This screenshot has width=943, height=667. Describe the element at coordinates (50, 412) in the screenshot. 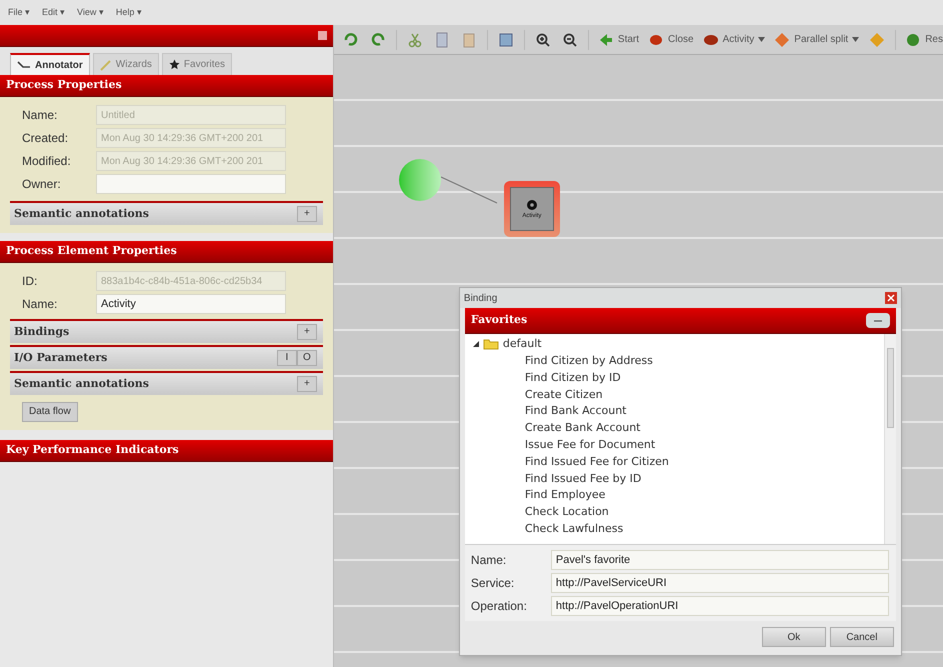

I see `data-flow-button: Data flow` at that location.